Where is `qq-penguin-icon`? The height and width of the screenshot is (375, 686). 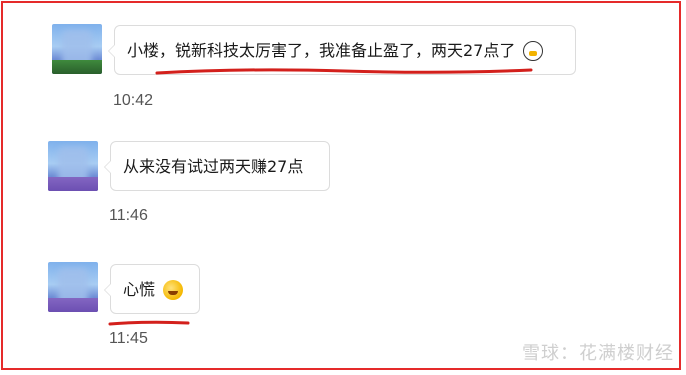
qq-penguin-icon is located at coordinates (533, 50).